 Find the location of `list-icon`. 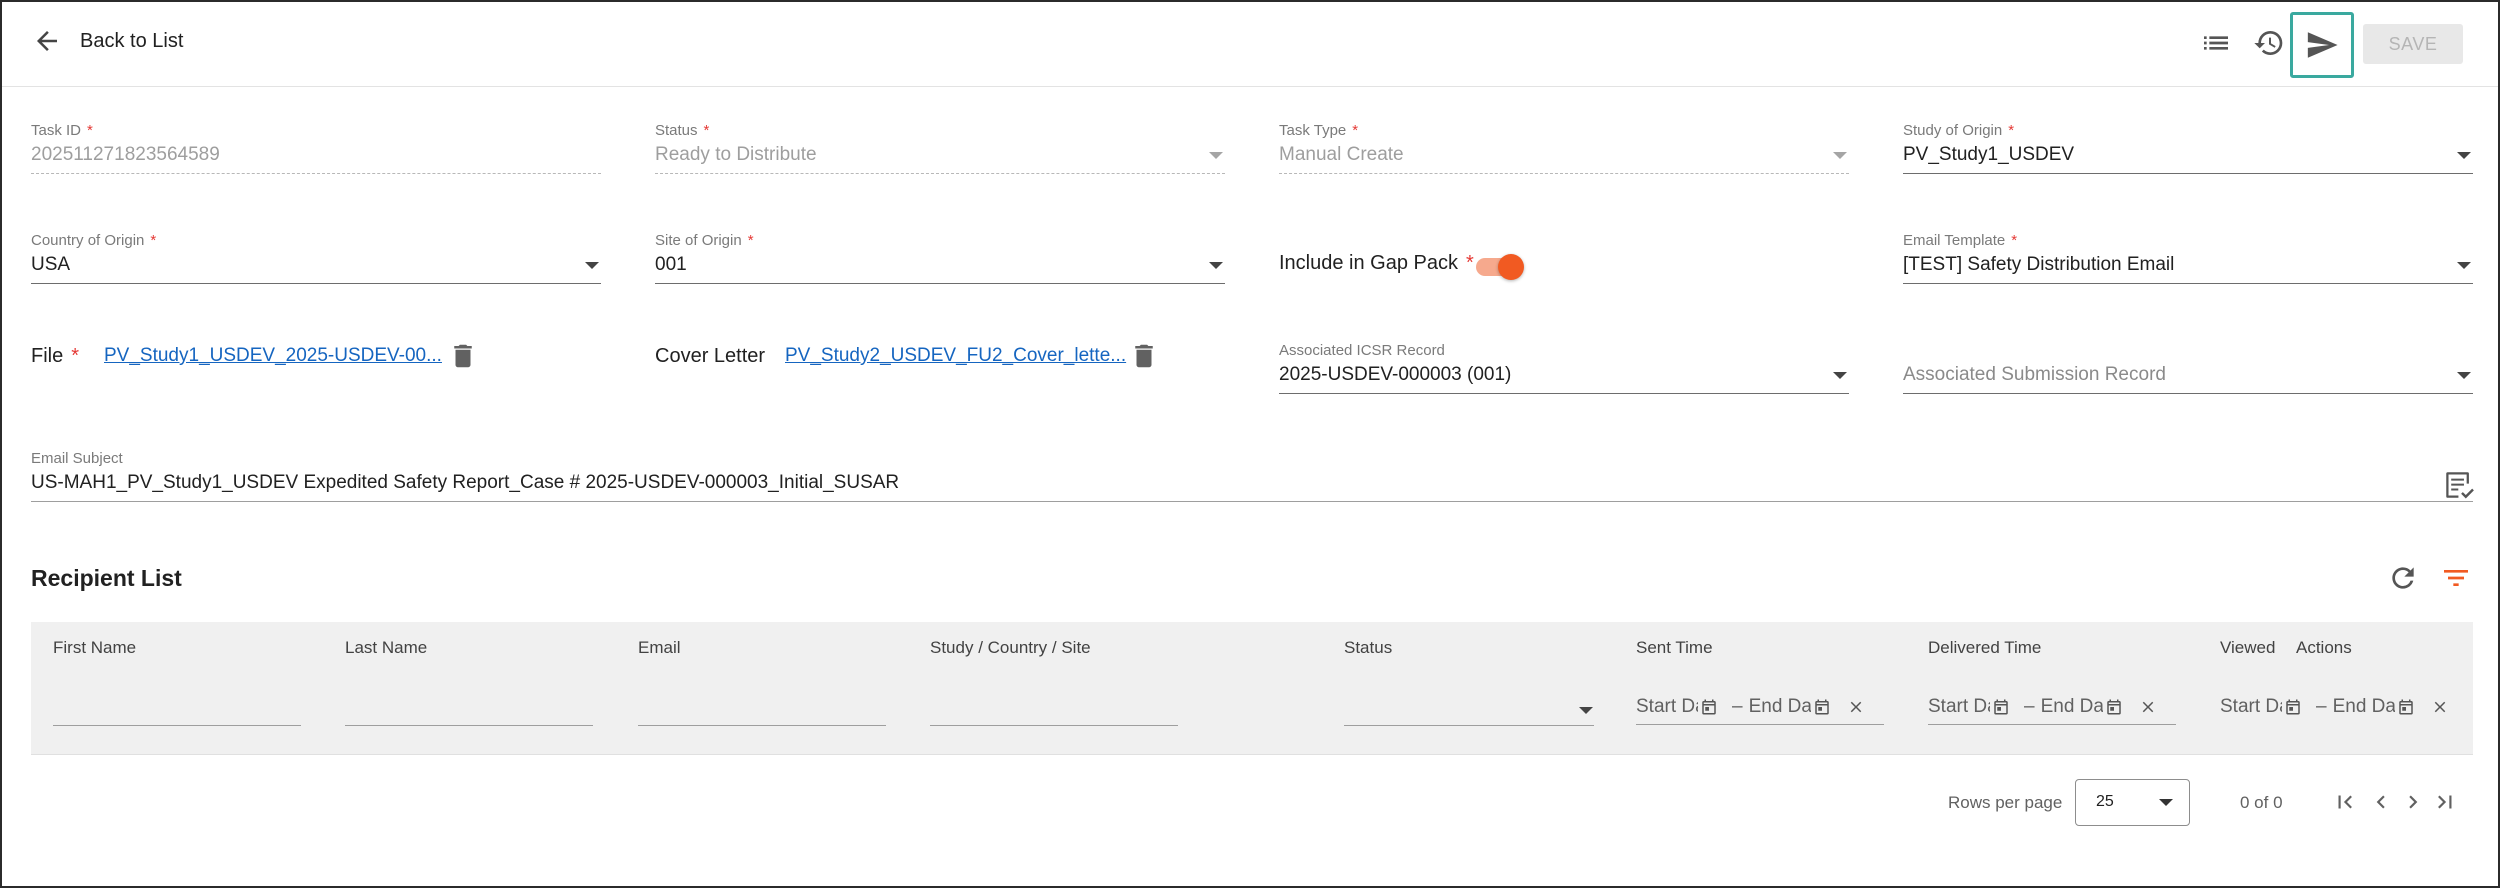

list-icon is located at coordinates (2216, 43).